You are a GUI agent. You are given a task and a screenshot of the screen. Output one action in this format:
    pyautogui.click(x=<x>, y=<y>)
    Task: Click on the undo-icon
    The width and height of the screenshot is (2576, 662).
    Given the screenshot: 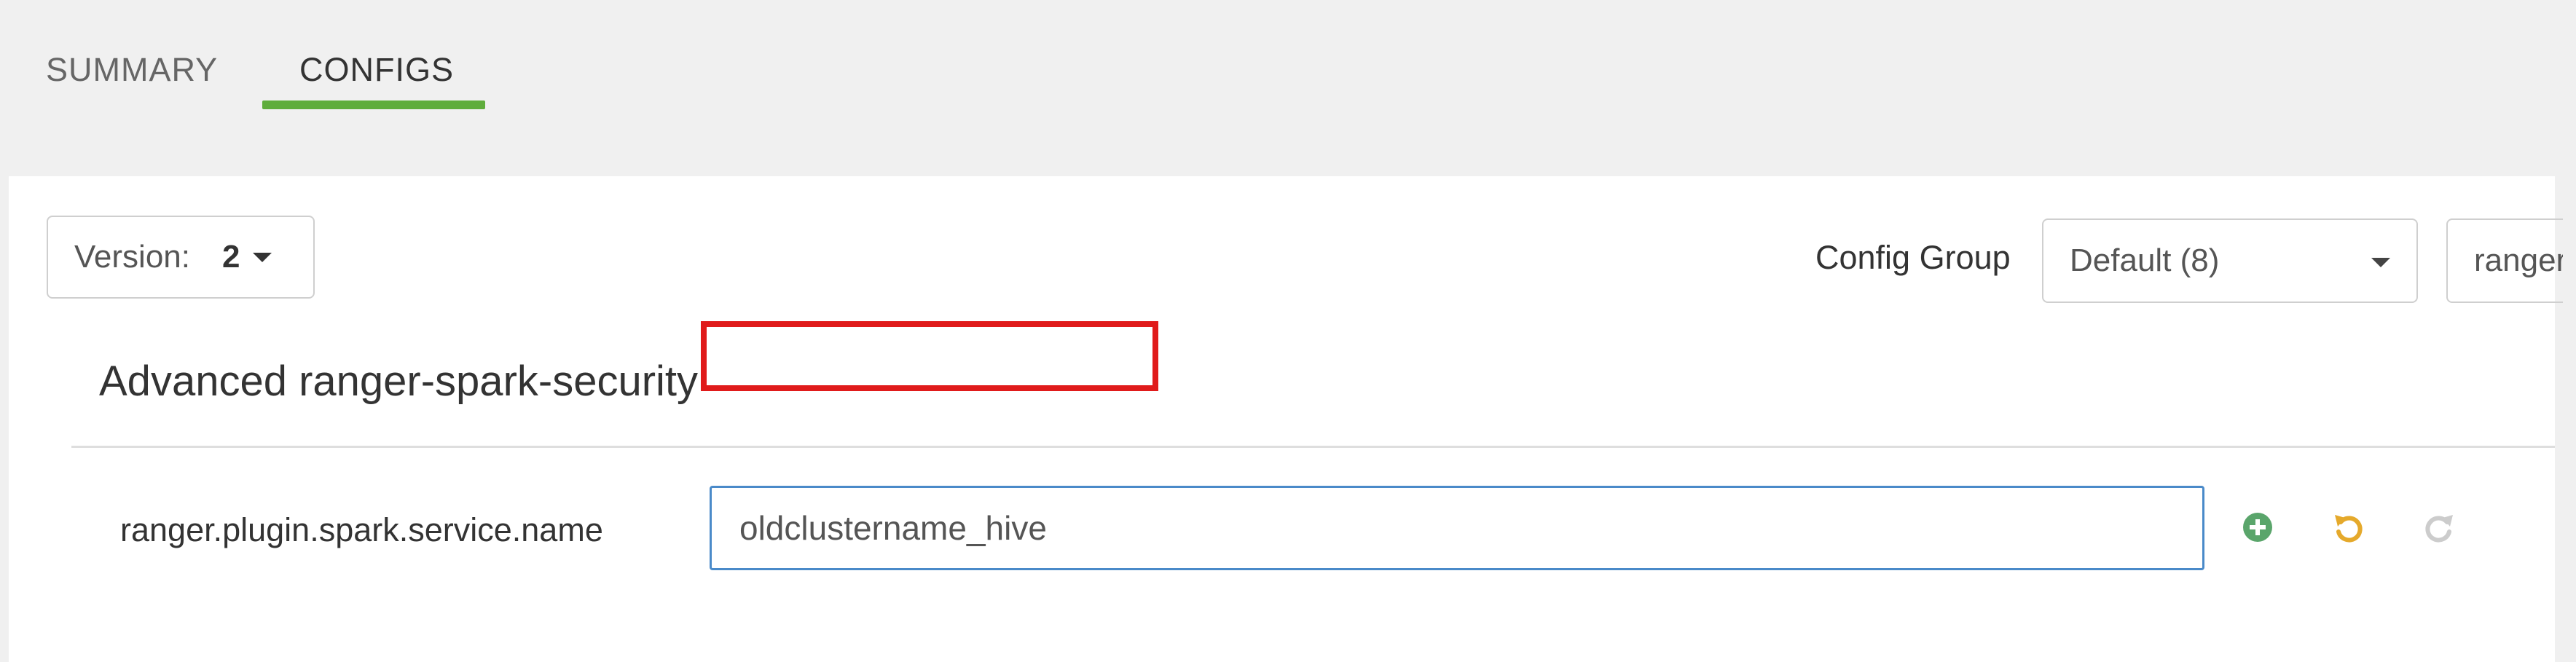 What is the action you would take?
    pyautogui.click(x=2348, y=527)
    